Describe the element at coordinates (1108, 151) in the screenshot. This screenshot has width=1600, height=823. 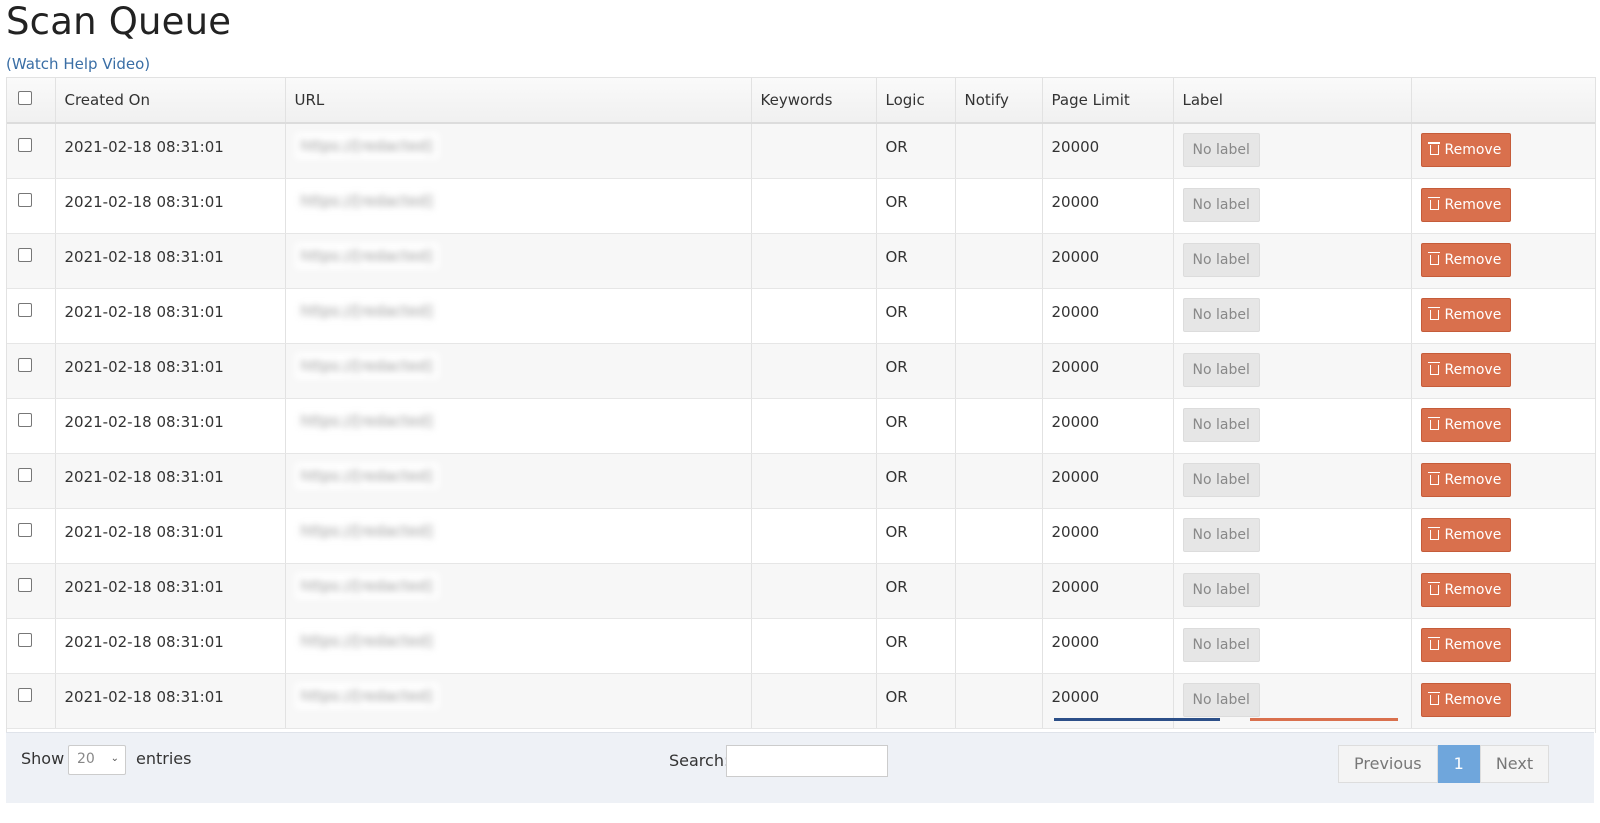
I see `page-limit-cell: 20000` at that location.